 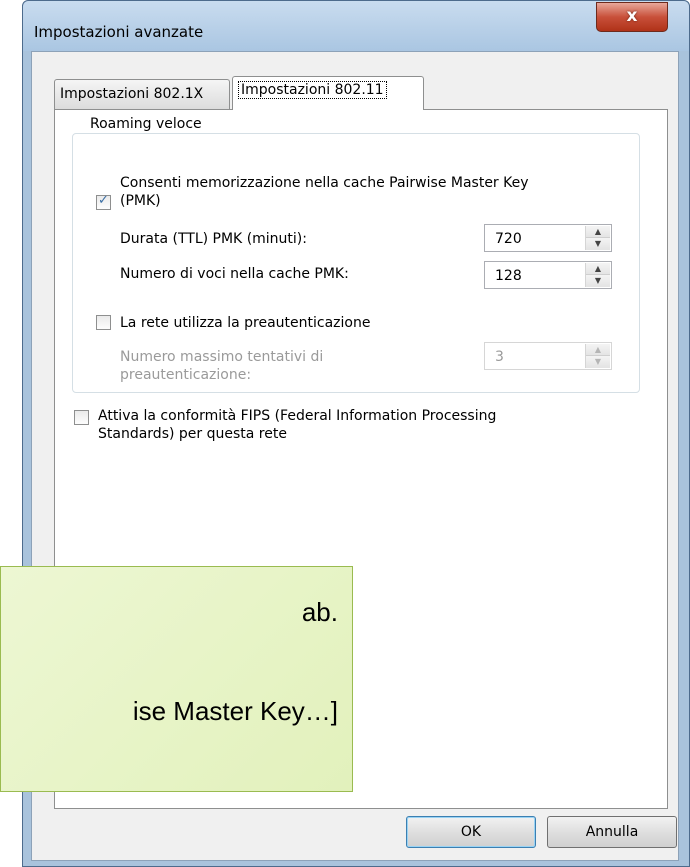 I want to click on tab-80211: Impostazioni 802.11, so click(x=328, y=93).